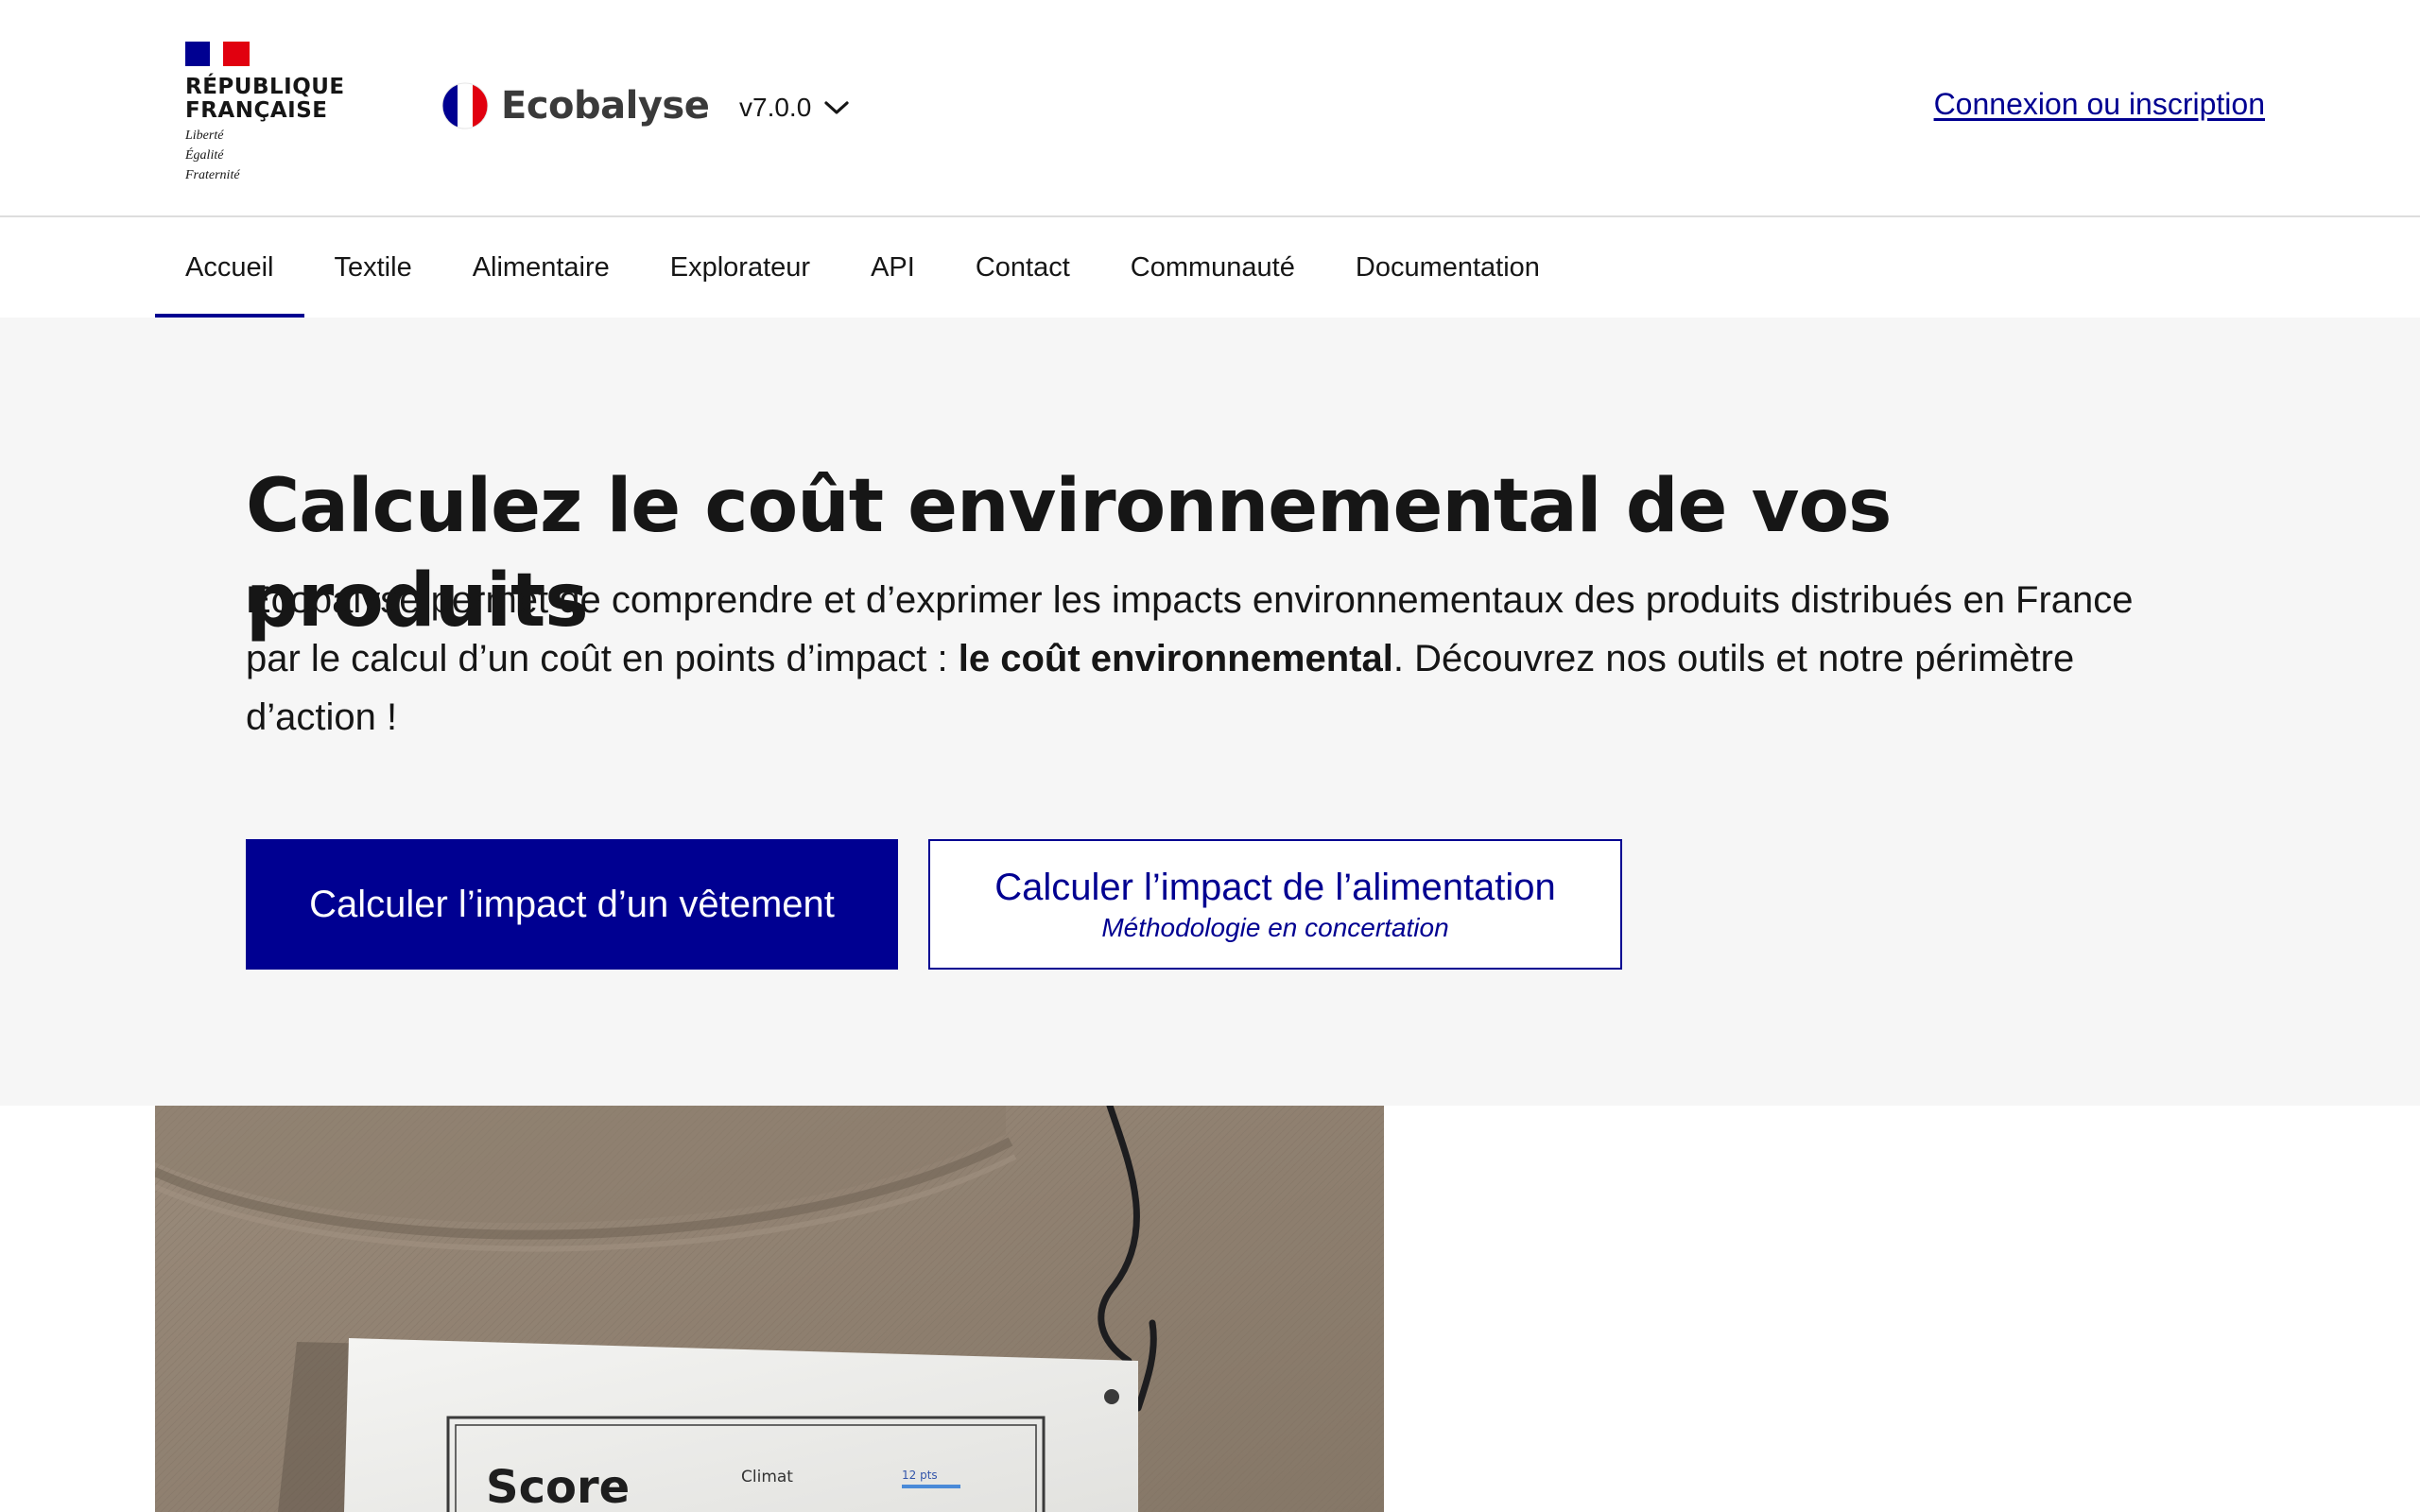 The height and width of the screenshot is (1512, 2420). Describe the element at coordinates (212, 175) in the screenshot. I see `motto-line-3: Fraternité` at that location.